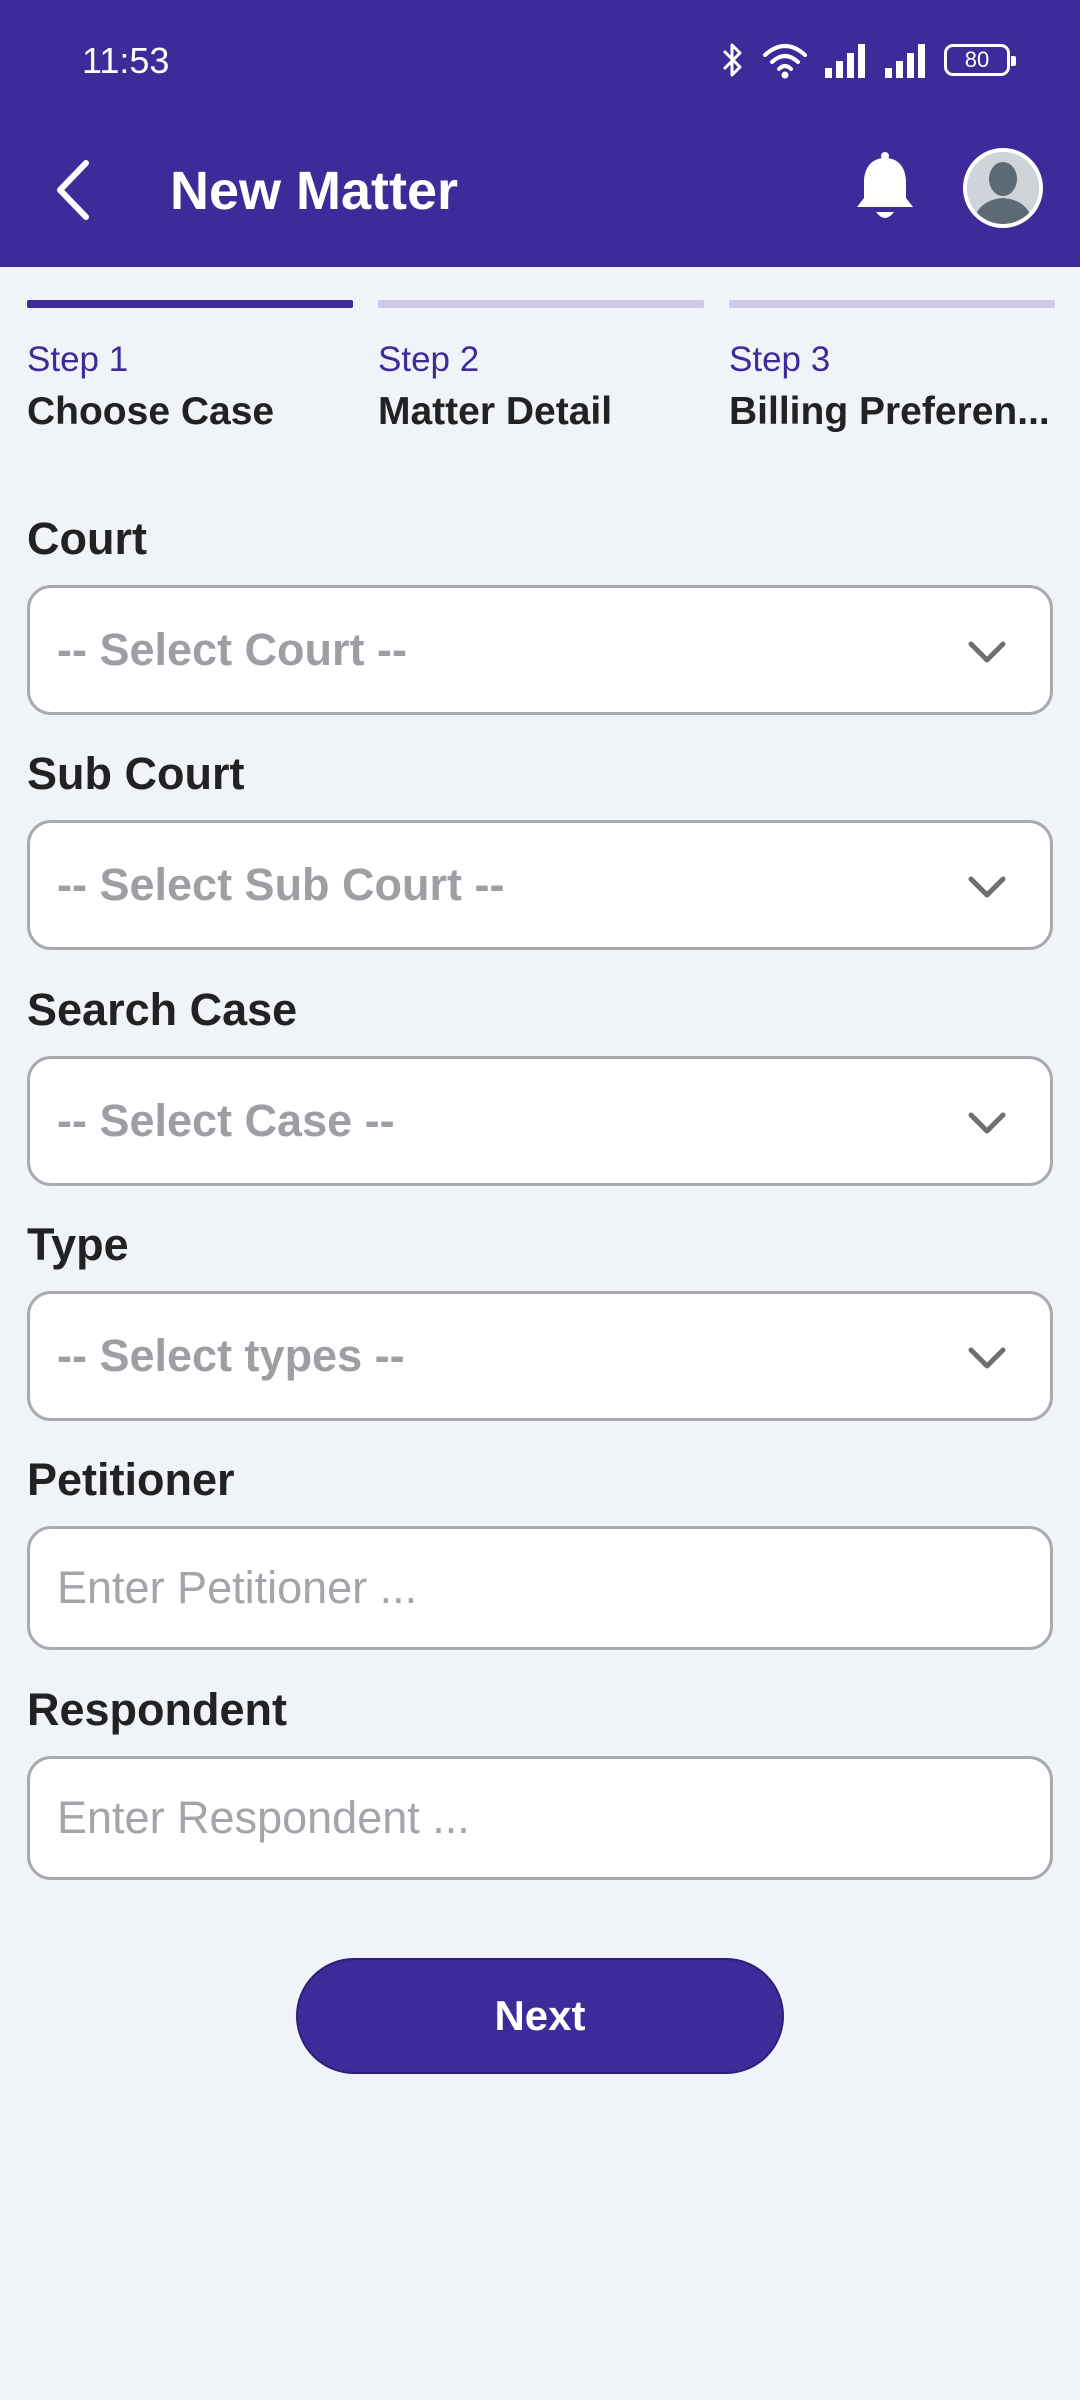  I want to click on step-2-number: Step 2, so click(429, 359).